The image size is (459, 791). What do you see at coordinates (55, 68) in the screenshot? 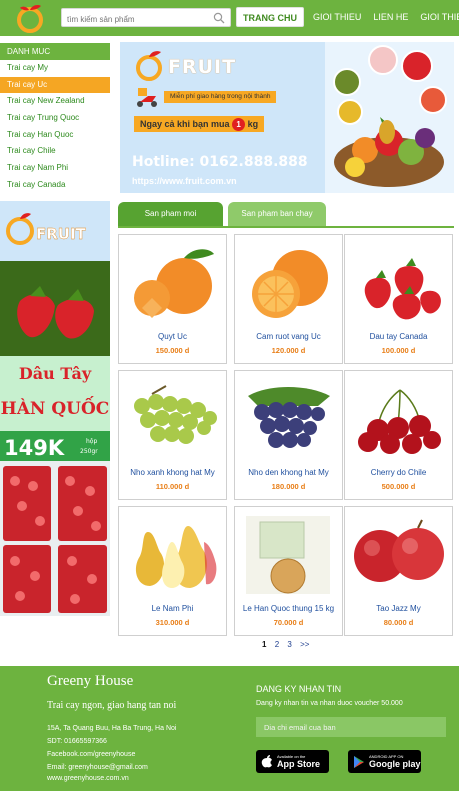
I see `category-item: Trai cay My` at bounding box center [55, 68].